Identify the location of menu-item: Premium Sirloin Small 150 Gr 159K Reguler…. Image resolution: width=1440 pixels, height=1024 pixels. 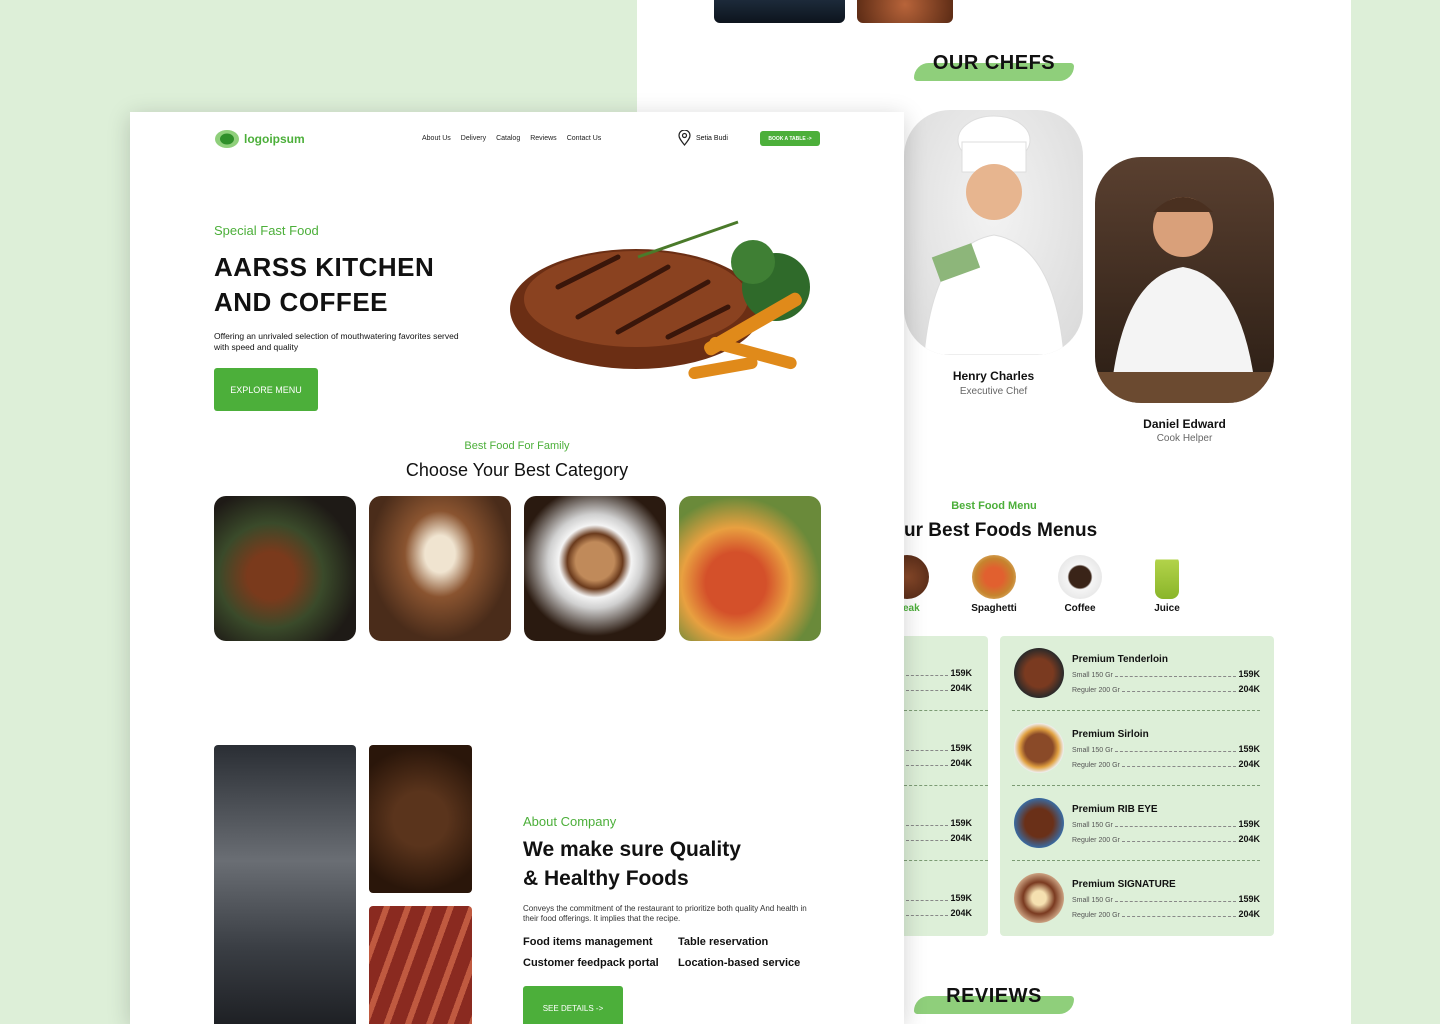
(1136, 748).